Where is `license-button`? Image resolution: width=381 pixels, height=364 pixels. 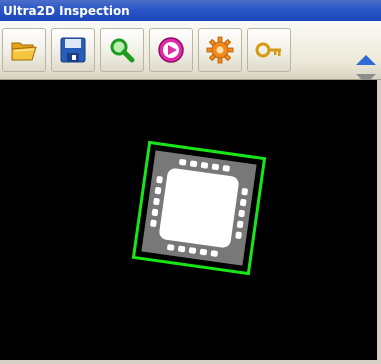 license-button is located at coordinates (269, 50).